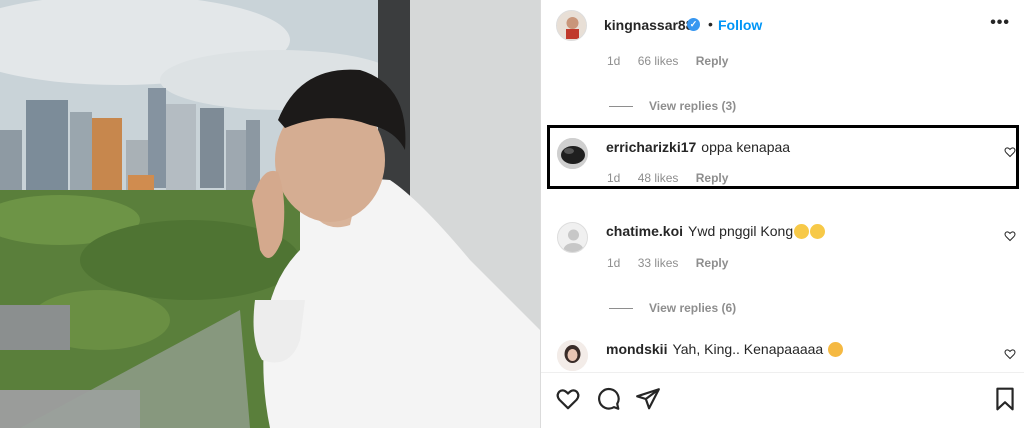 The width and height of the screenshot is (1024, 429). I want to click on comment-meta: 1d 33 likes Reply, so click(674, 263).